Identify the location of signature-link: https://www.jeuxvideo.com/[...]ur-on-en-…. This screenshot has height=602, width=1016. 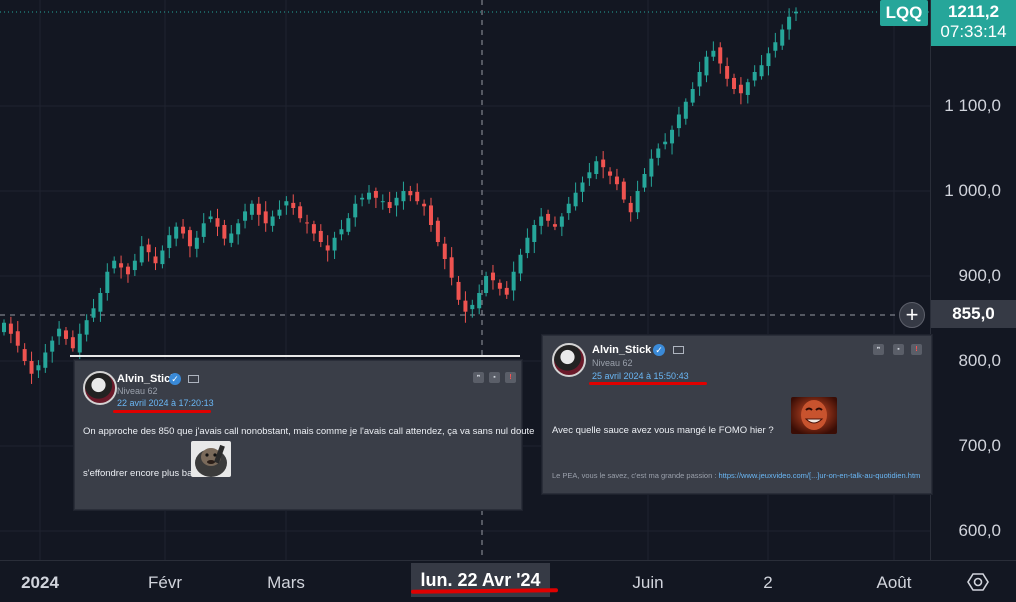
(820, 475).